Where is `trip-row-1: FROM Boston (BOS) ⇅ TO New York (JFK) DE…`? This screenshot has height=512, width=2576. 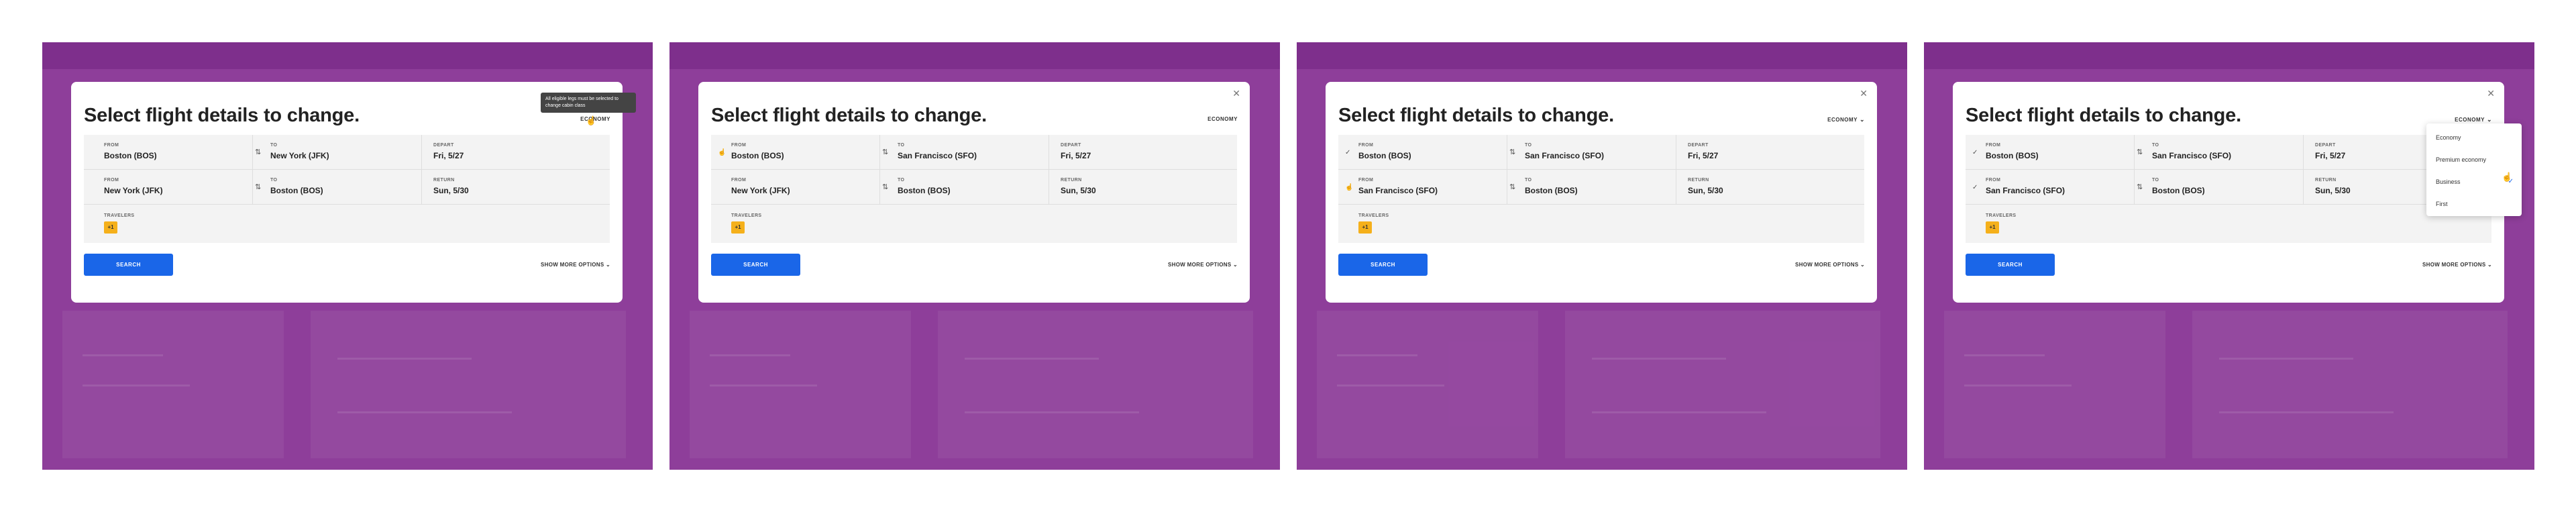
trip-row-1: FROM Boston (BOS) ⇅ TO New York (JFK) DE… is located at coordinates (347, 152).